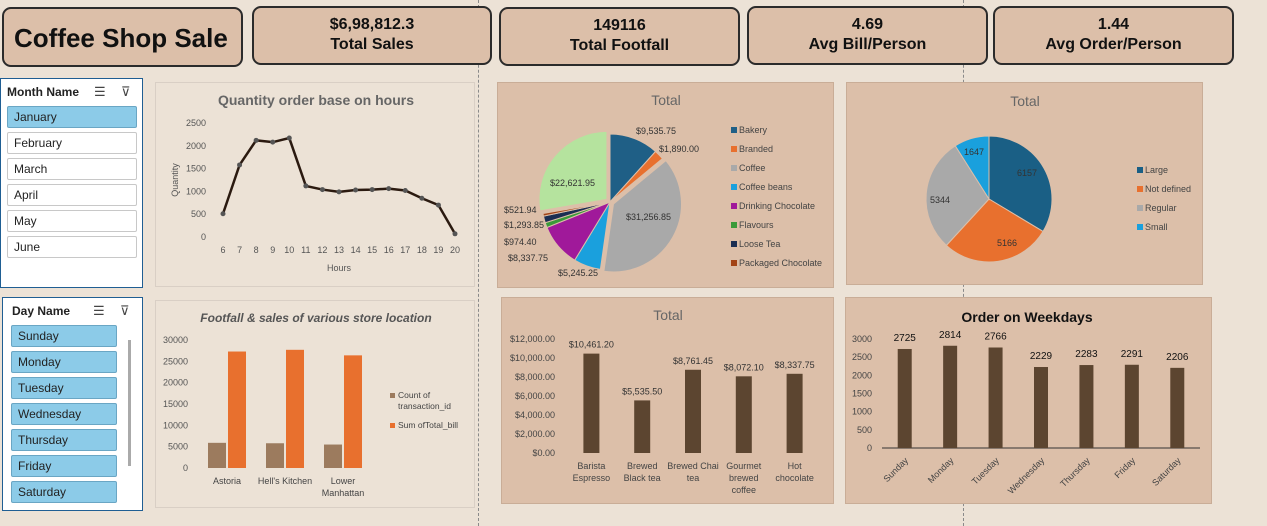  What do you see at coordinates (1161, 208) in the screenshot?
I see `legend-label: Regular` at bounding box center [1161, 208].